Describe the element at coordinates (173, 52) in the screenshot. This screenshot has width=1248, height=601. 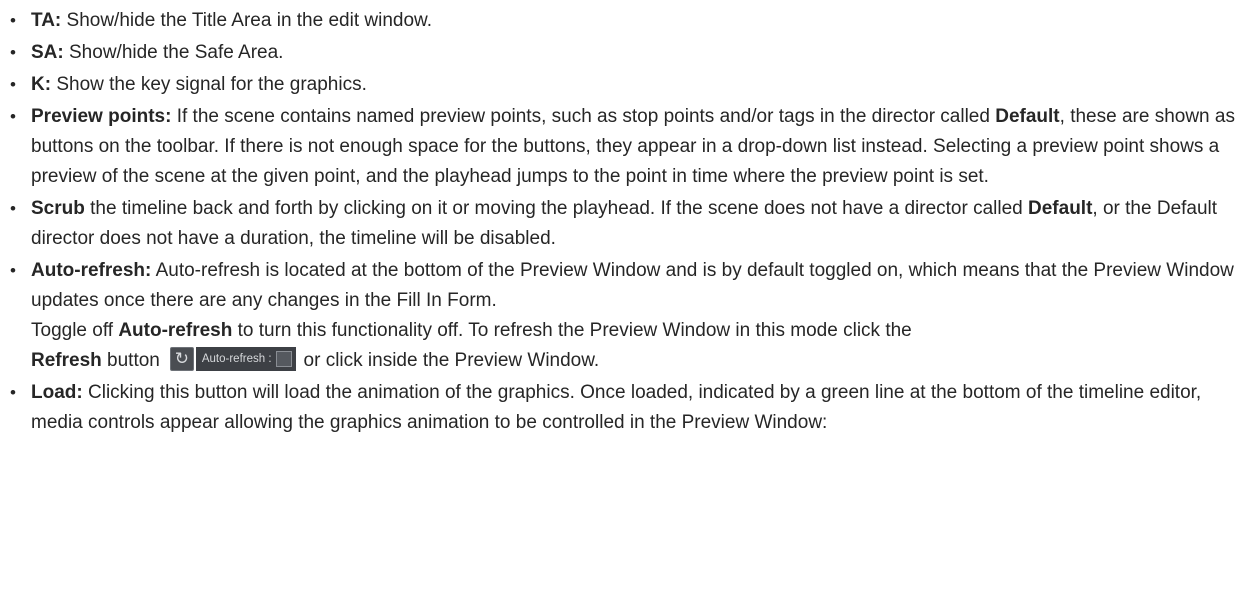
I see `desc-sa: Show/hide the Safe Area.` at that location.